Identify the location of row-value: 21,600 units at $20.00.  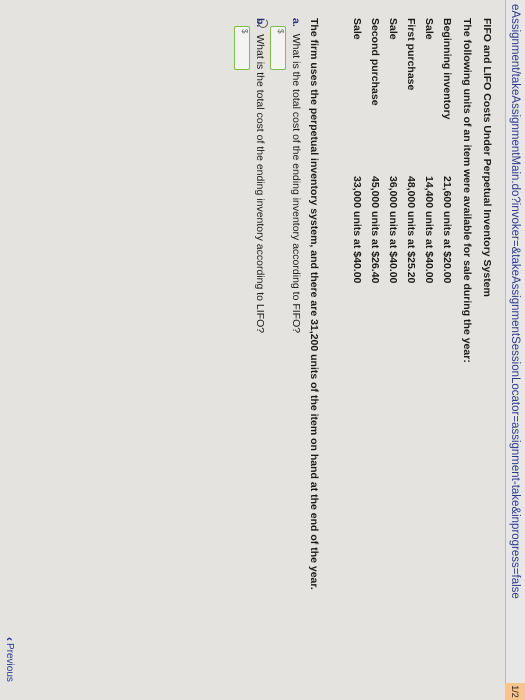
(447, 230).